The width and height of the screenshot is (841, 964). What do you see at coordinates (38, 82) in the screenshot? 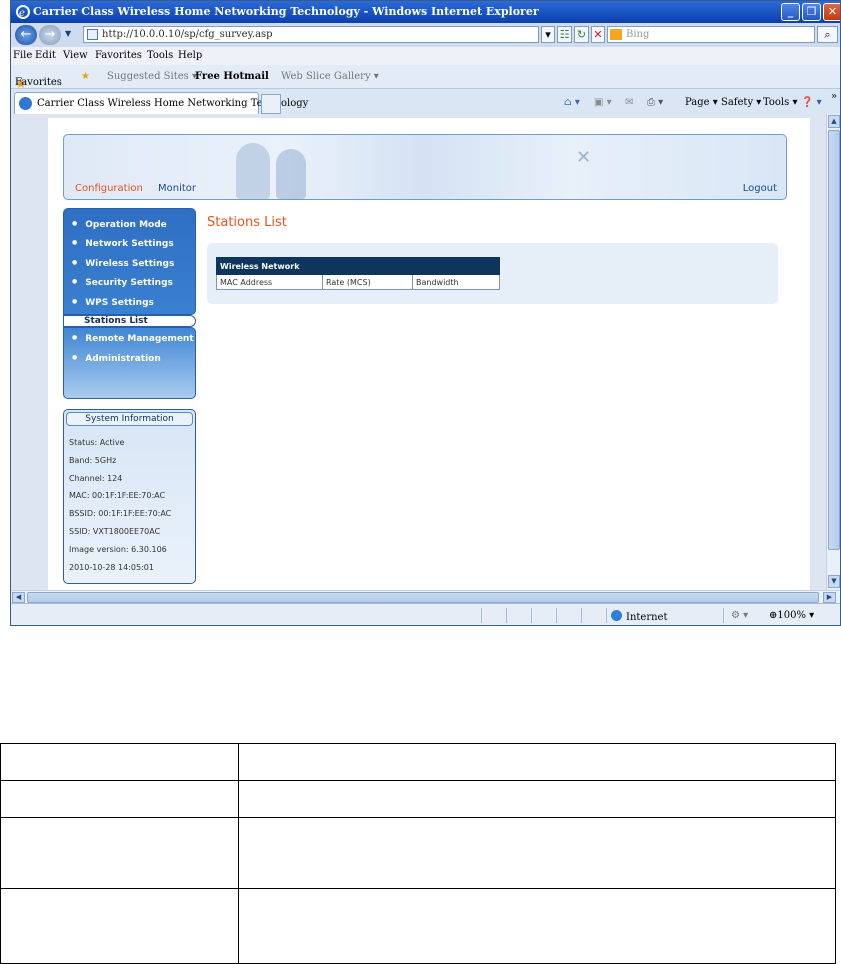
I see `favorites-label: Favorites` at bounding box center [38, 82].